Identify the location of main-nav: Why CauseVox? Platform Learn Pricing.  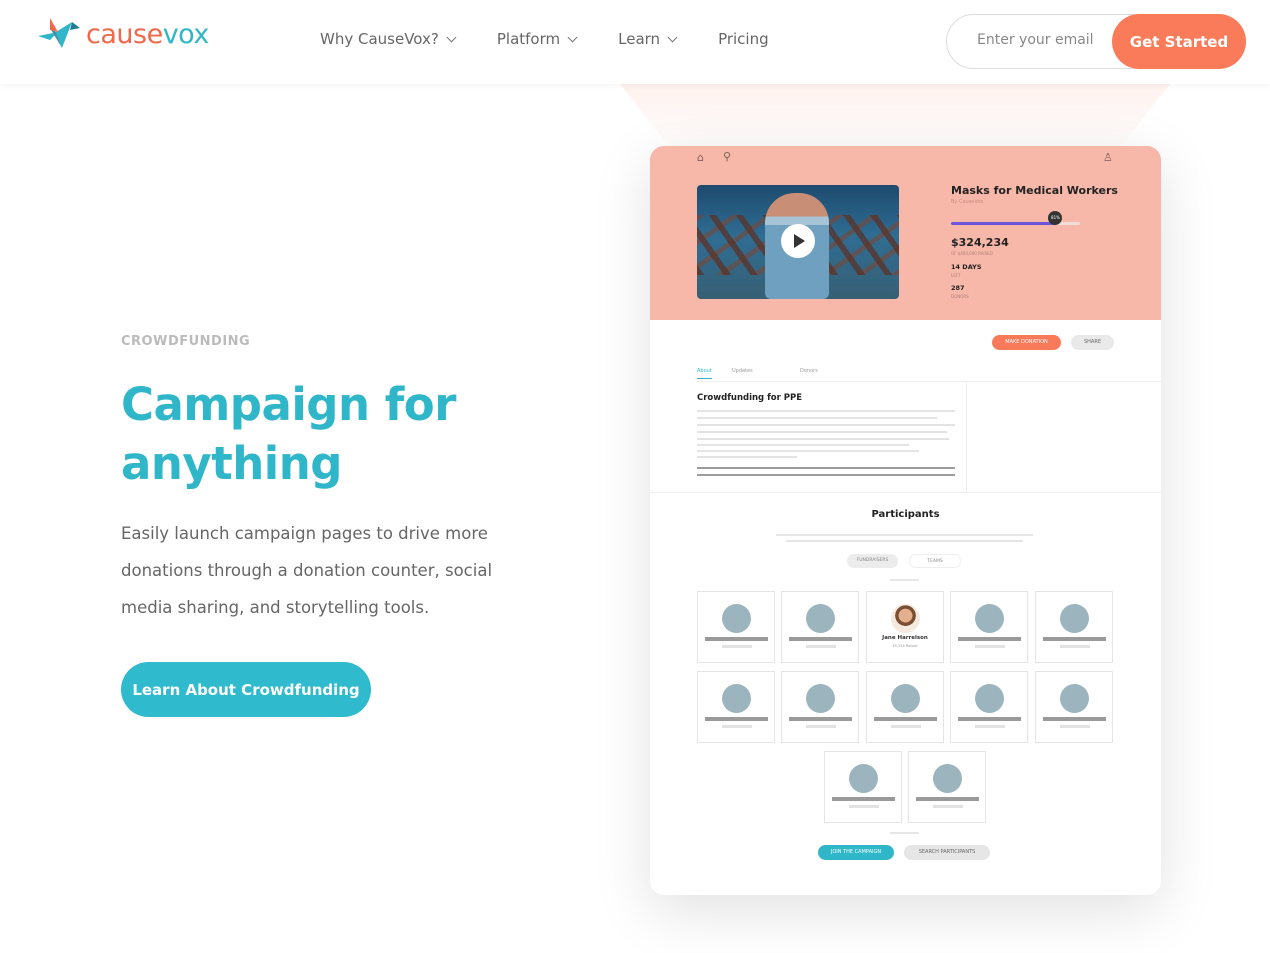
(565, 39).